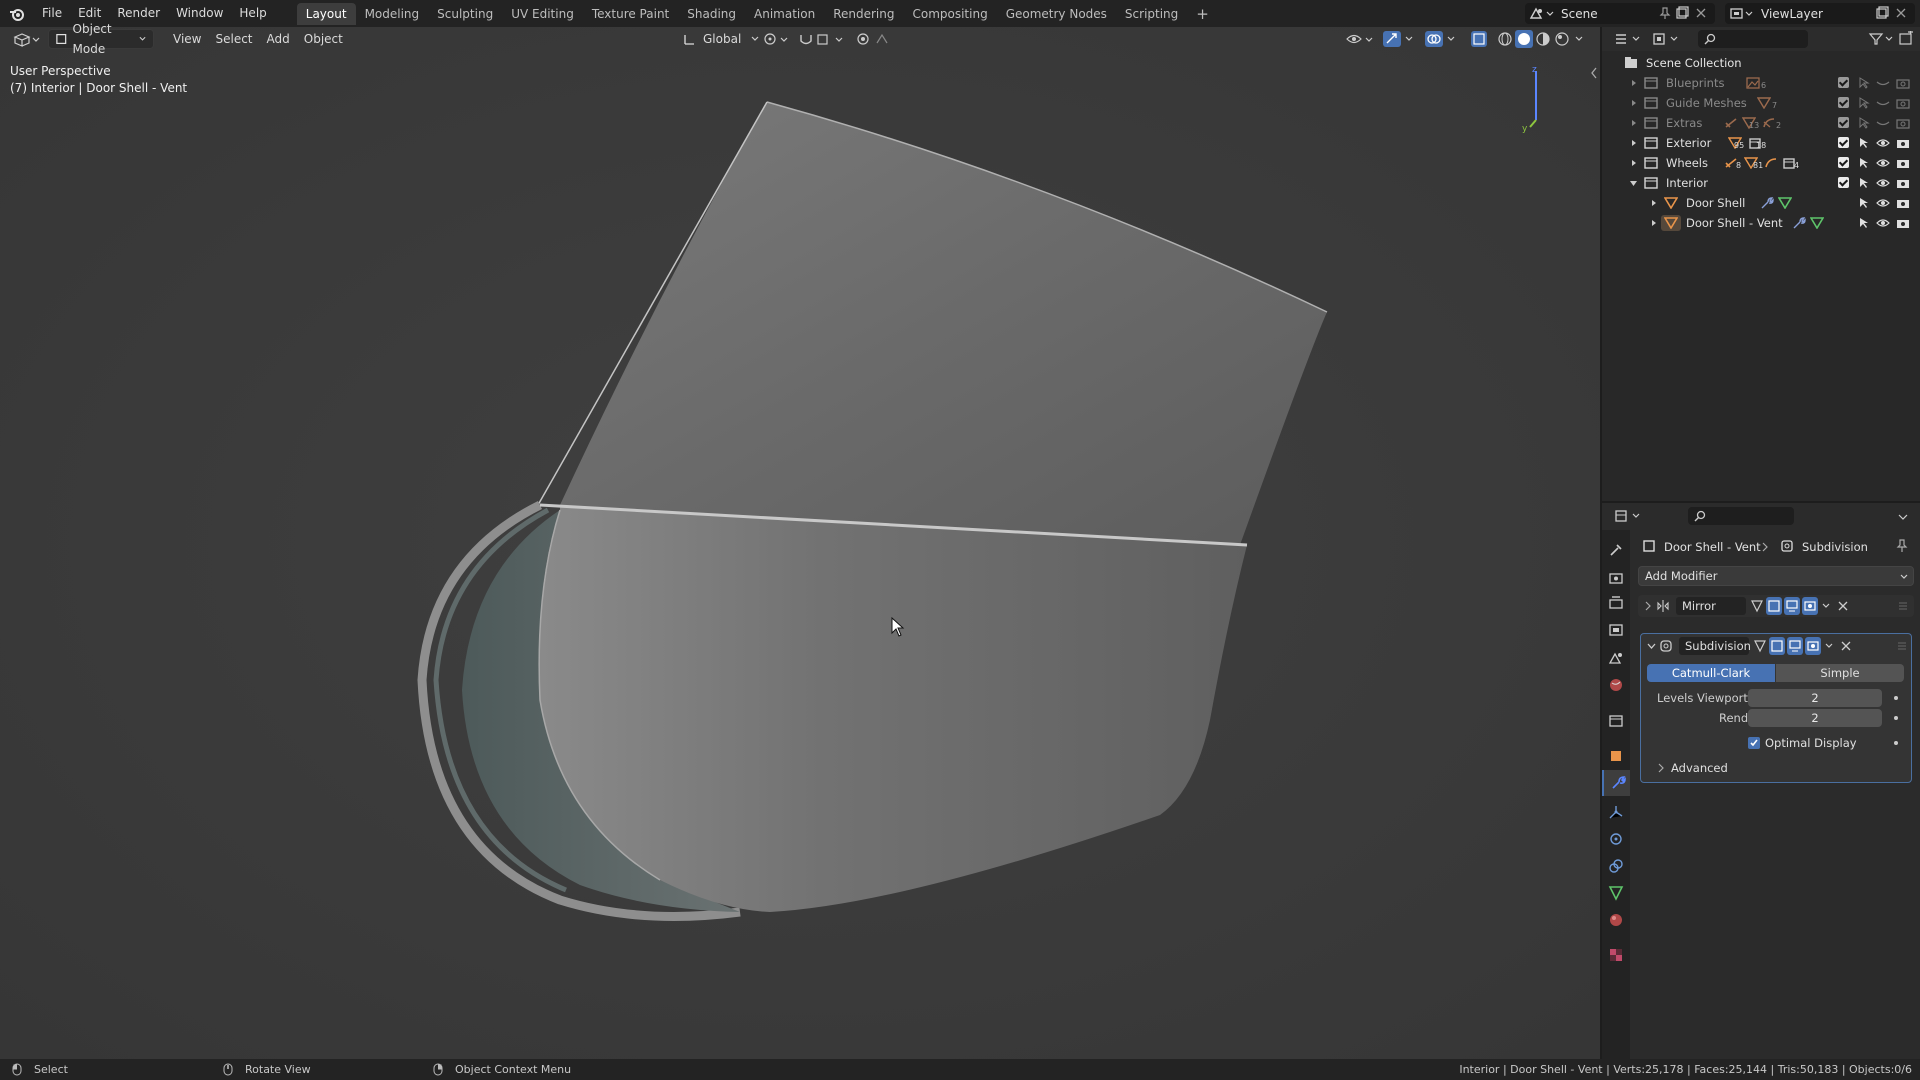 The width and height of the screenshot is (1920, 1080). Describe the element at coordinates (1562, 39) in the screenshot. I see `rendered-shading-icon` at that location.